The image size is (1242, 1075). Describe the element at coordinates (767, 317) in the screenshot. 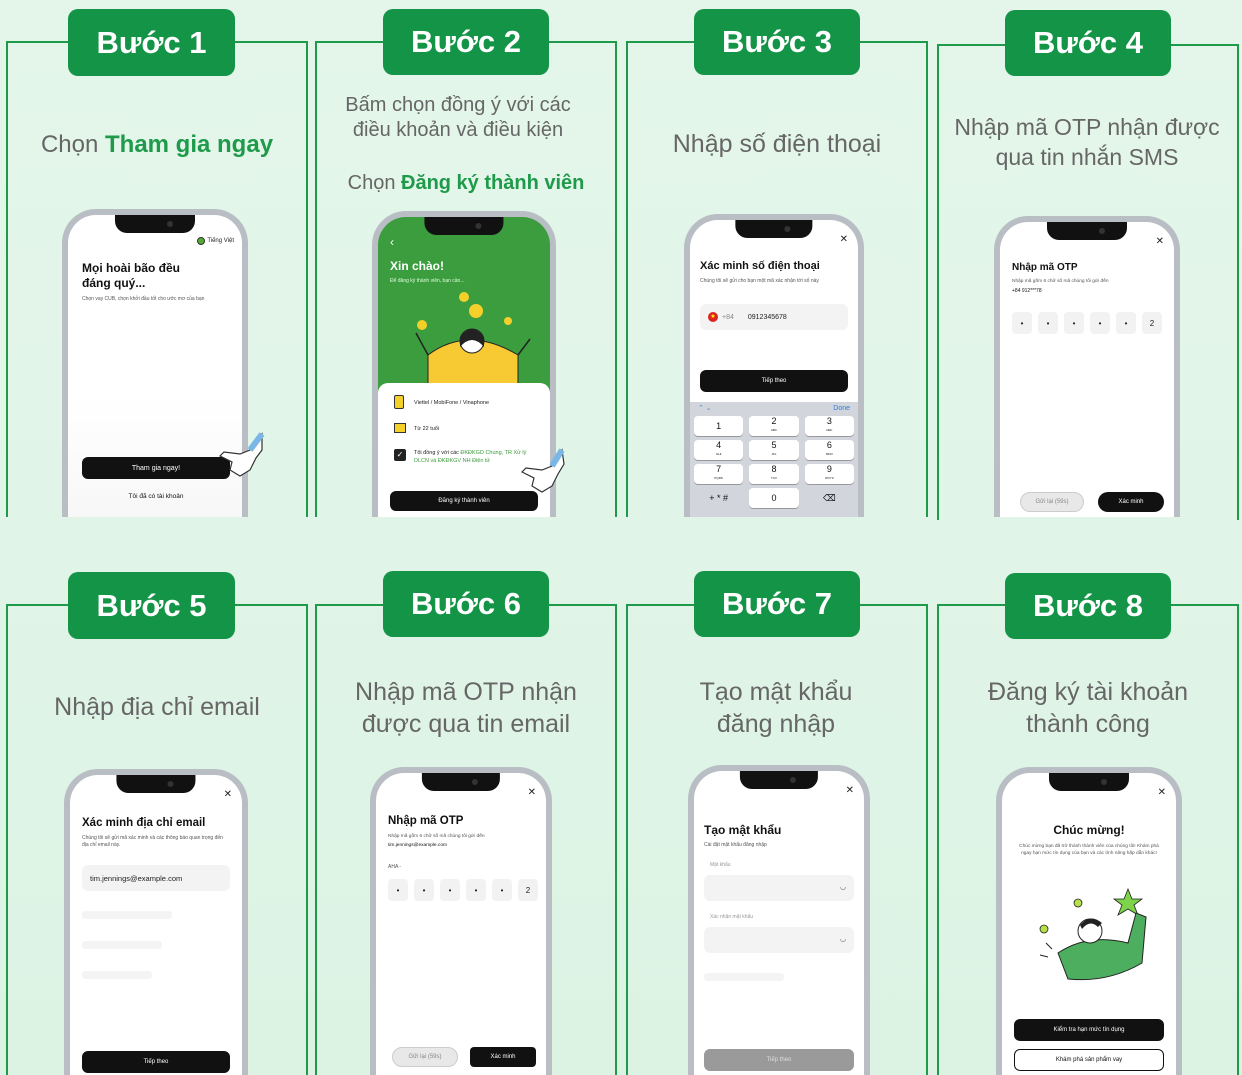

I see `phone-number-value: 0912345678` at that location.